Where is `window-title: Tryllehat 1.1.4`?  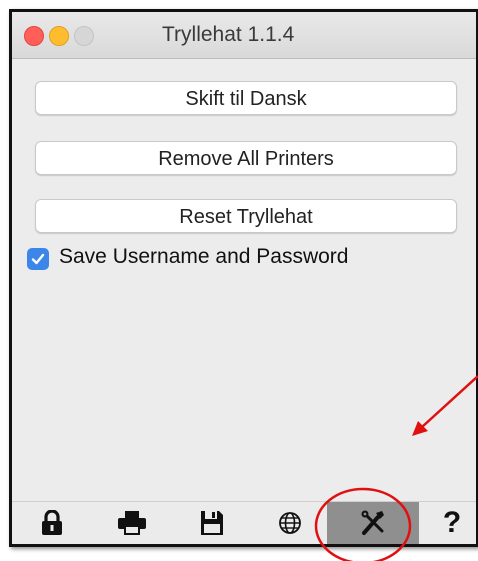
window-title: Tryllehat 1.1.4 is located at coordinates (228, 34).